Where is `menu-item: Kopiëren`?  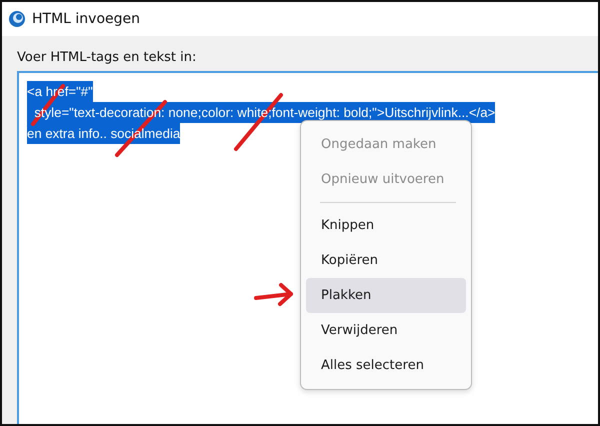
menu-item: Kopiëren is located at coordinates (386, 260).